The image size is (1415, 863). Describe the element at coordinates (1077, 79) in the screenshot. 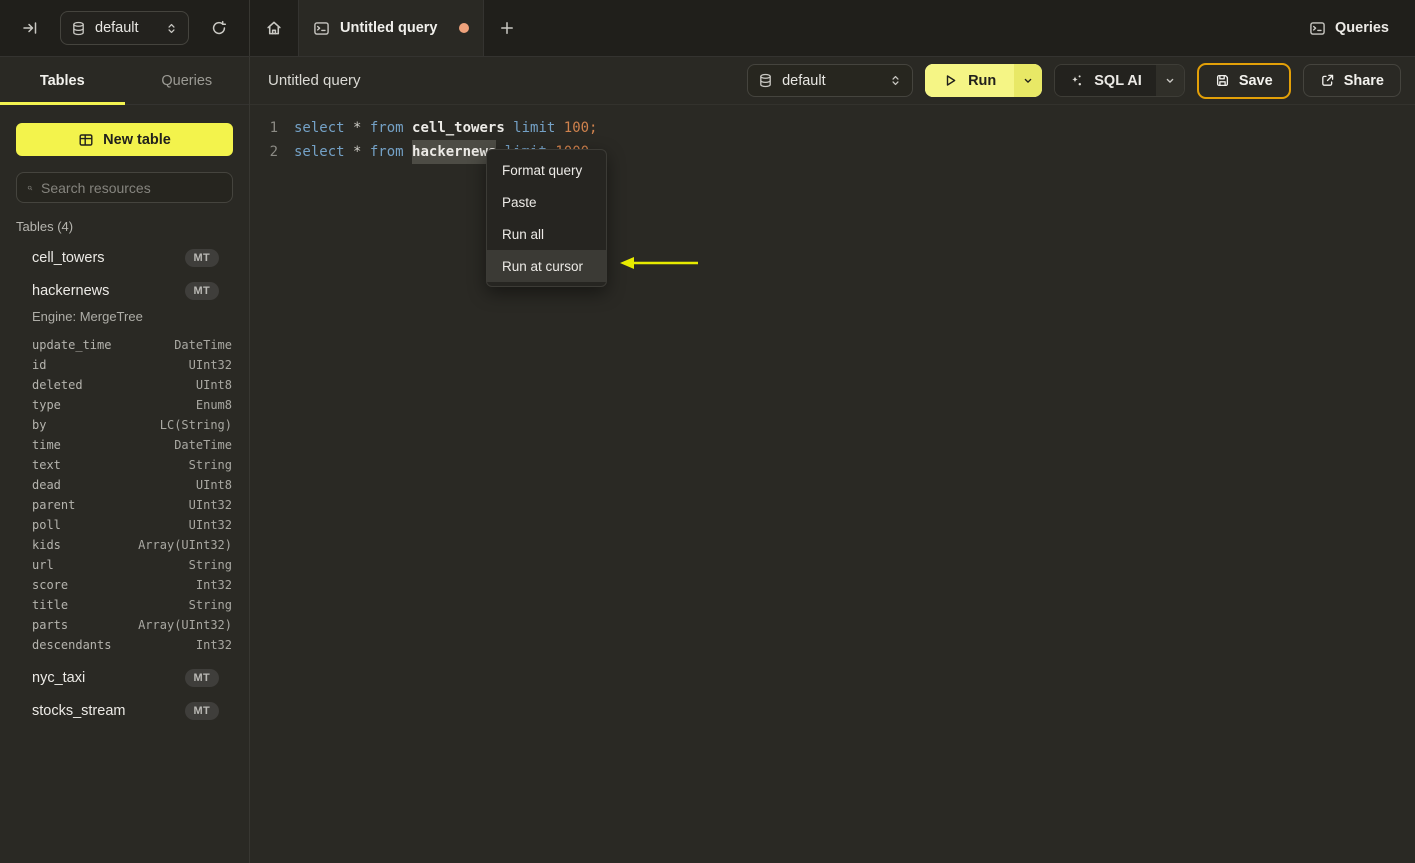

I see `sparkles-icon` at that location.